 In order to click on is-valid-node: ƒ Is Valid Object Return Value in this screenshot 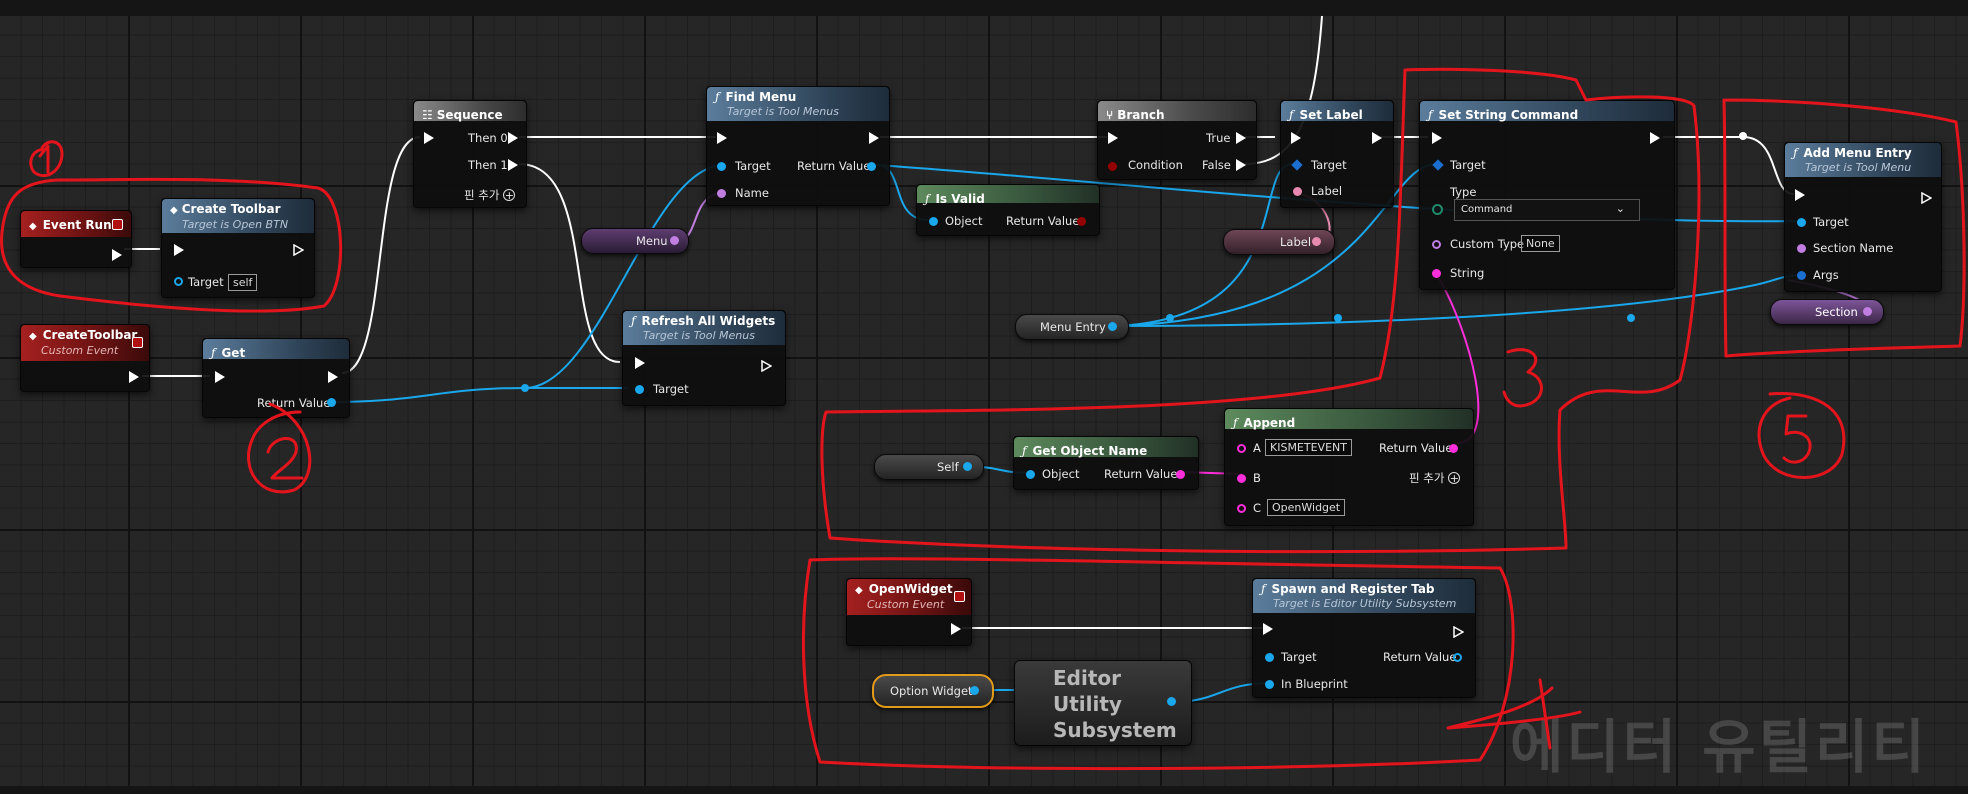, I will do `click(1008, 210)`.